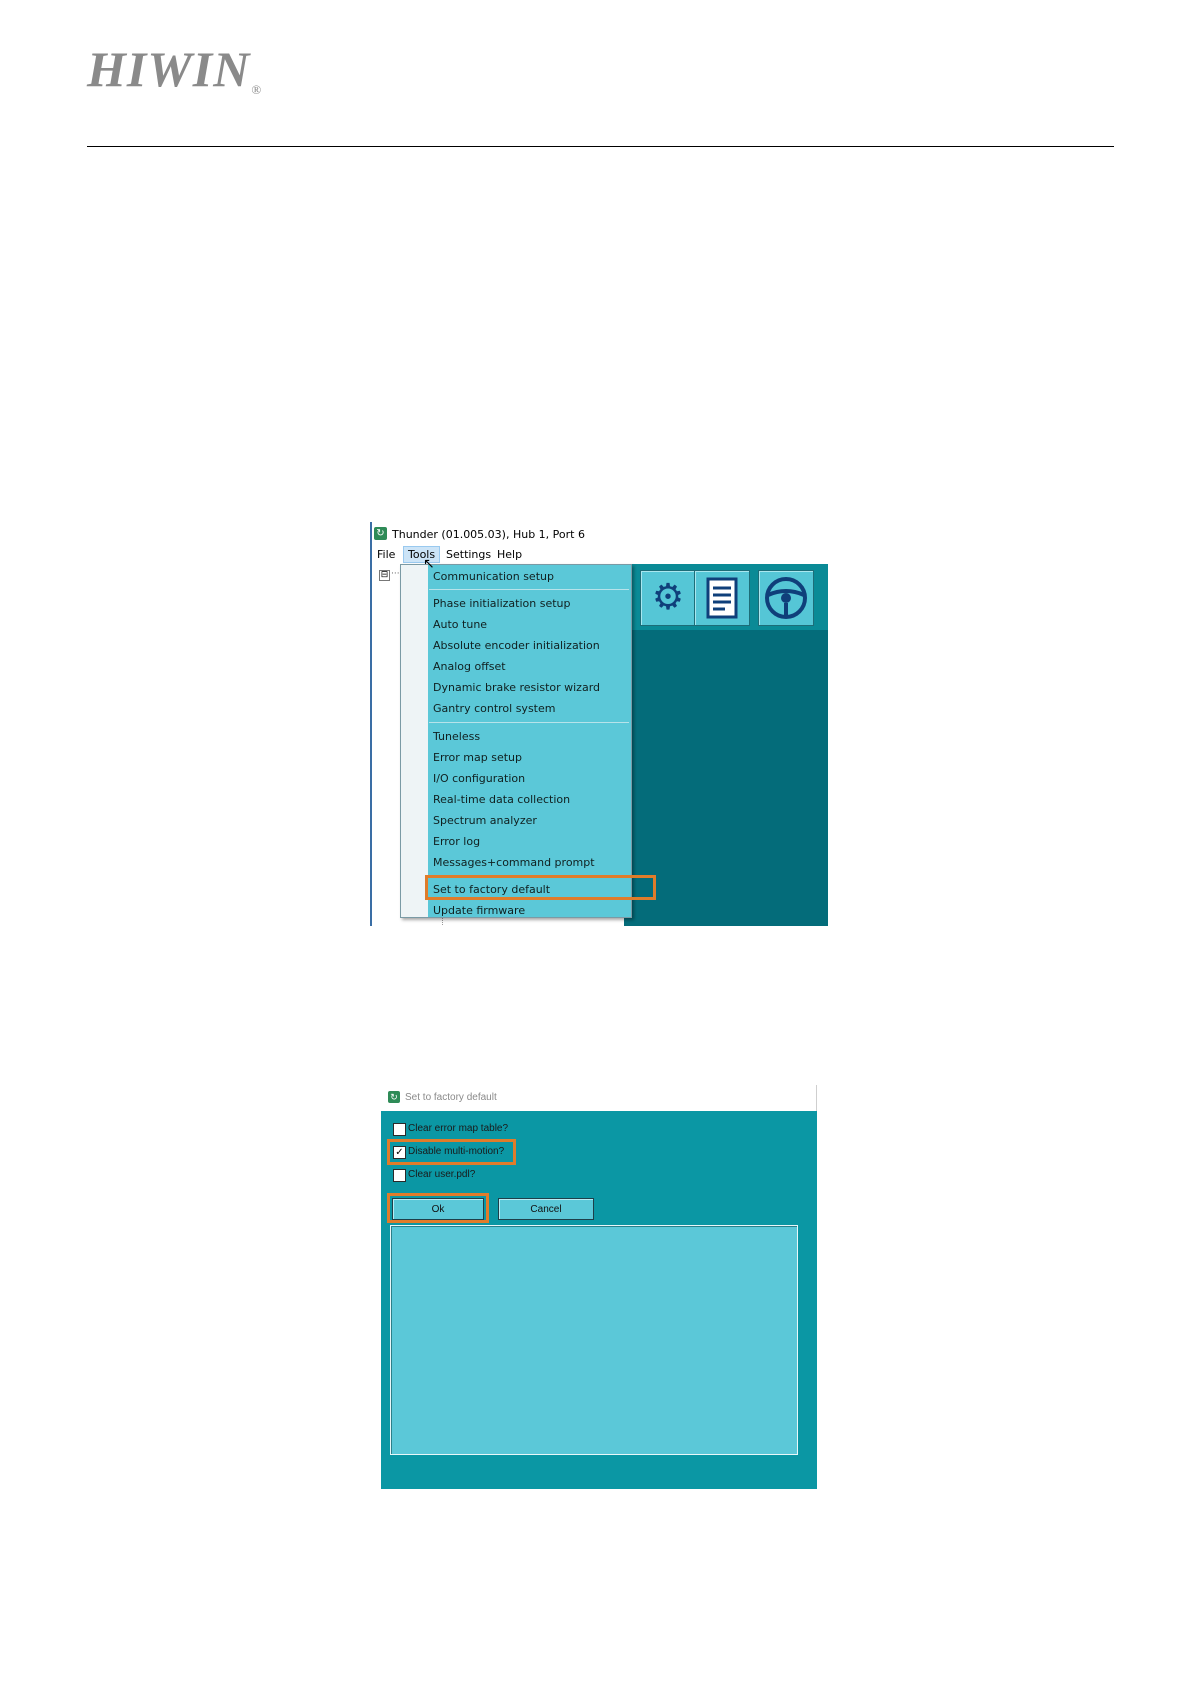  What do you see at coordinates (494, 708) in the screenshot?
I see `menu-item-gantry-control-system: Gantry control system` at bounding box center [494, 708].